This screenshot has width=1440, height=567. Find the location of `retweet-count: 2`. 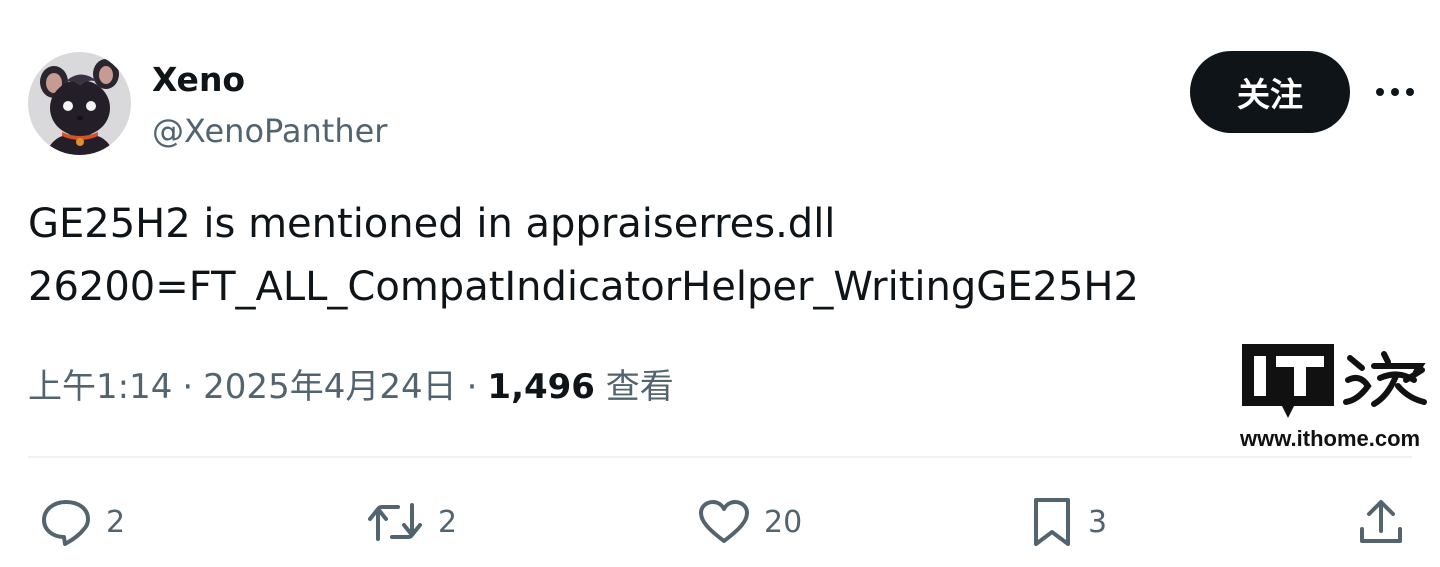

retweet-count: 2 is located at coordinates (448, 522).